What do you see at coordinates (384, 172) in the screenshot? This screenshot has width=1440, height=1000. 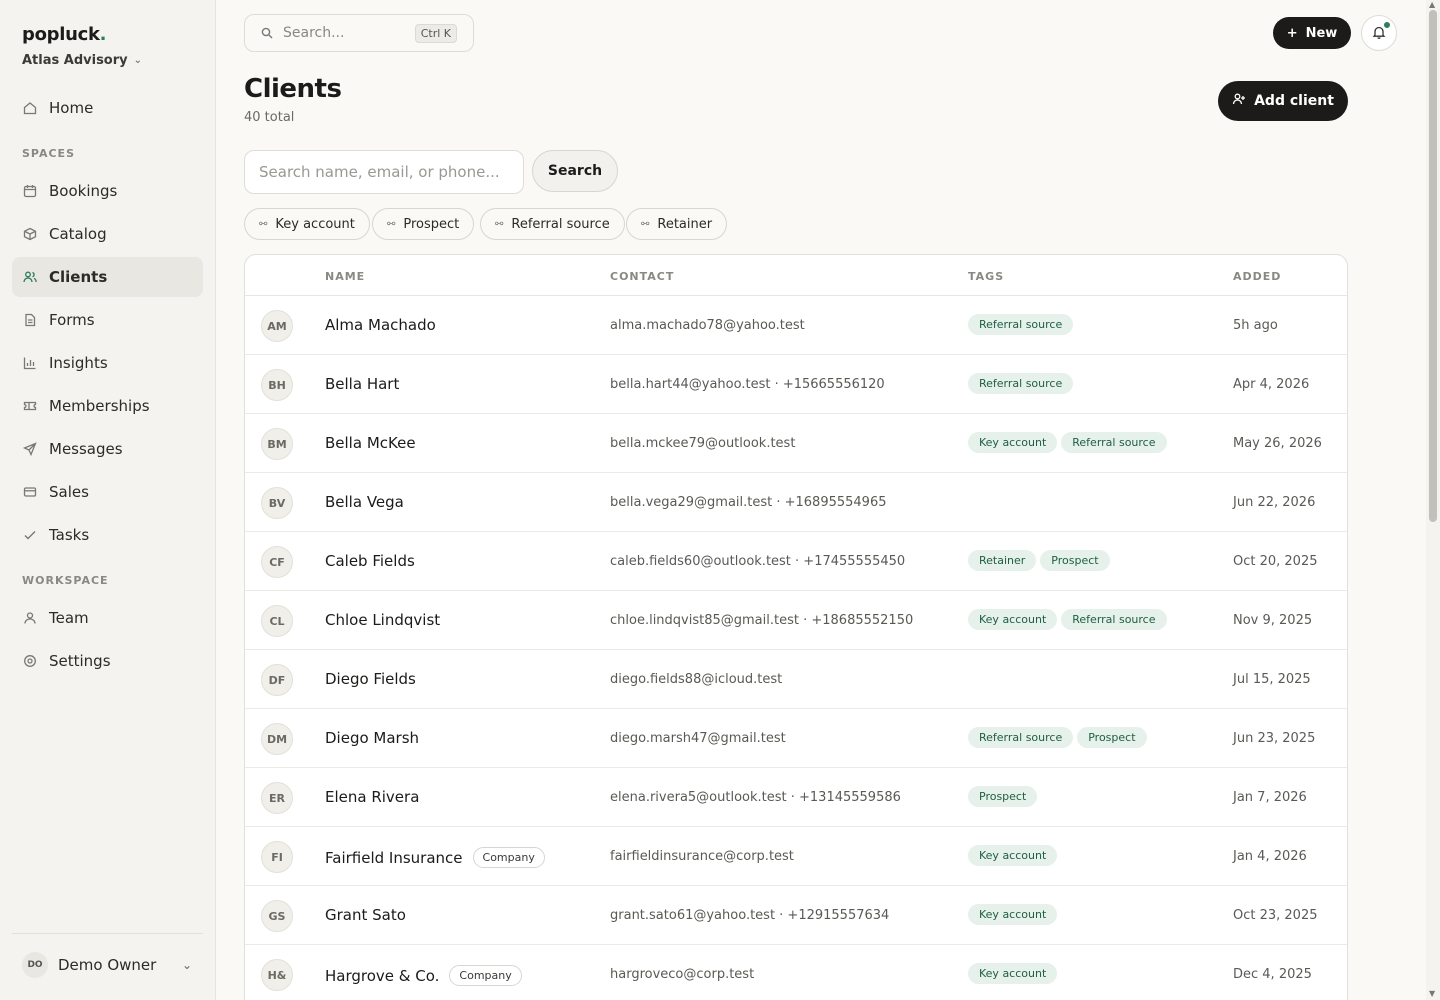 I see `client-search-input` at bounding box center [384, 172].